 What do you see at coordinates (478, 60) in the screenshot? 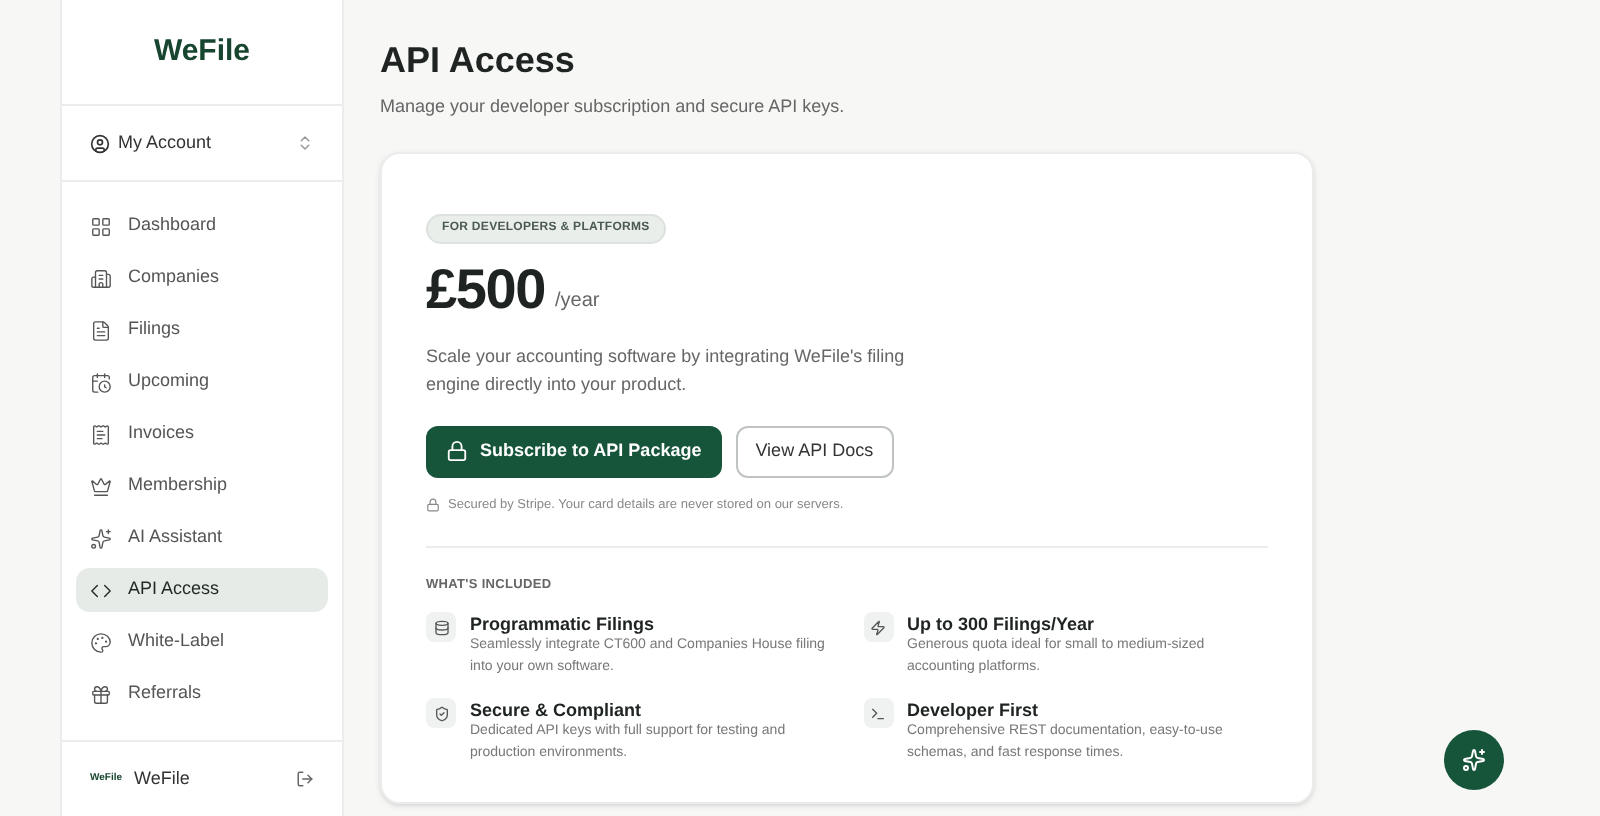
I see `page-title: API Access` at bounding box center [478, 60].